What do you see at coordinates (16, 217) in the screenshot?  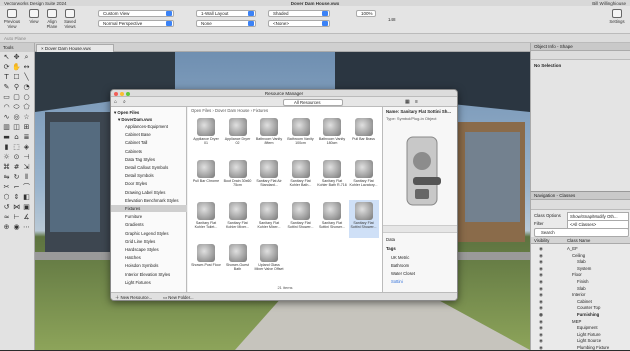 I see `tape-measure-tool-icon: ⊢` at bounding box center [16, 217].